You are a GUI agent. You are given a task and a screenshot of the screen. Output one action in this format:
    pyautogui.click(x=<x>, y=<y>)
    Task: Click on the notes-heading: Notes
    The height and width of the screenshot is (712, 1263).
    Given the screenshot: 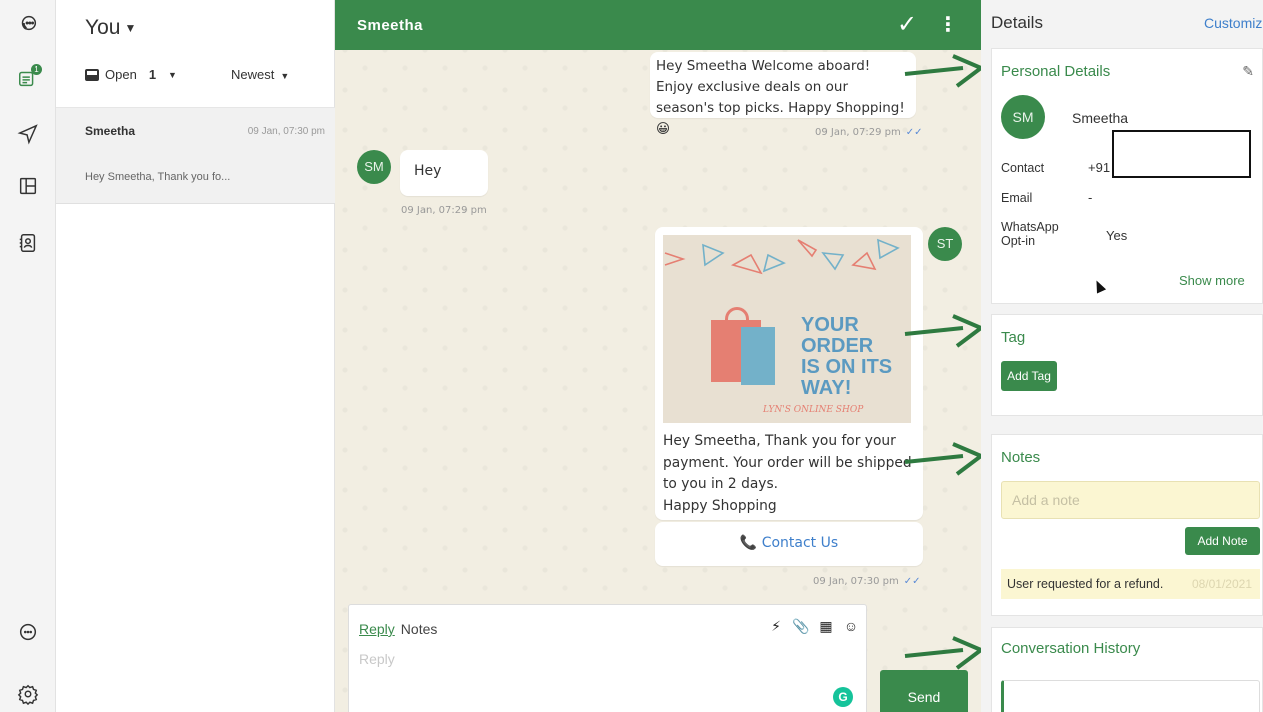 What is the action you would take?
    pyautogui.click(x=1021, y=457)
    